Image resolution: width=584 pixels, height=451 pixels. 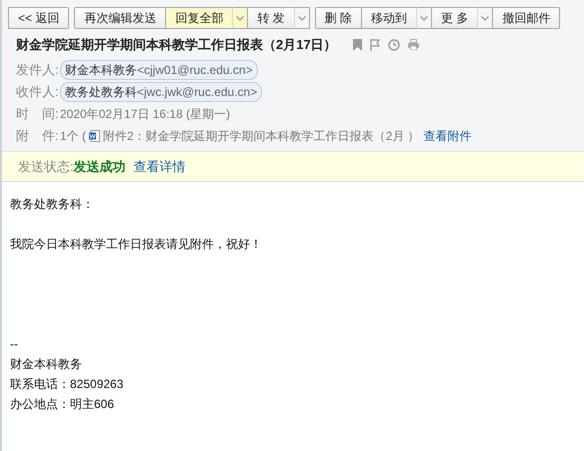 I want to click on print-icon, so click(x=413, y=44).